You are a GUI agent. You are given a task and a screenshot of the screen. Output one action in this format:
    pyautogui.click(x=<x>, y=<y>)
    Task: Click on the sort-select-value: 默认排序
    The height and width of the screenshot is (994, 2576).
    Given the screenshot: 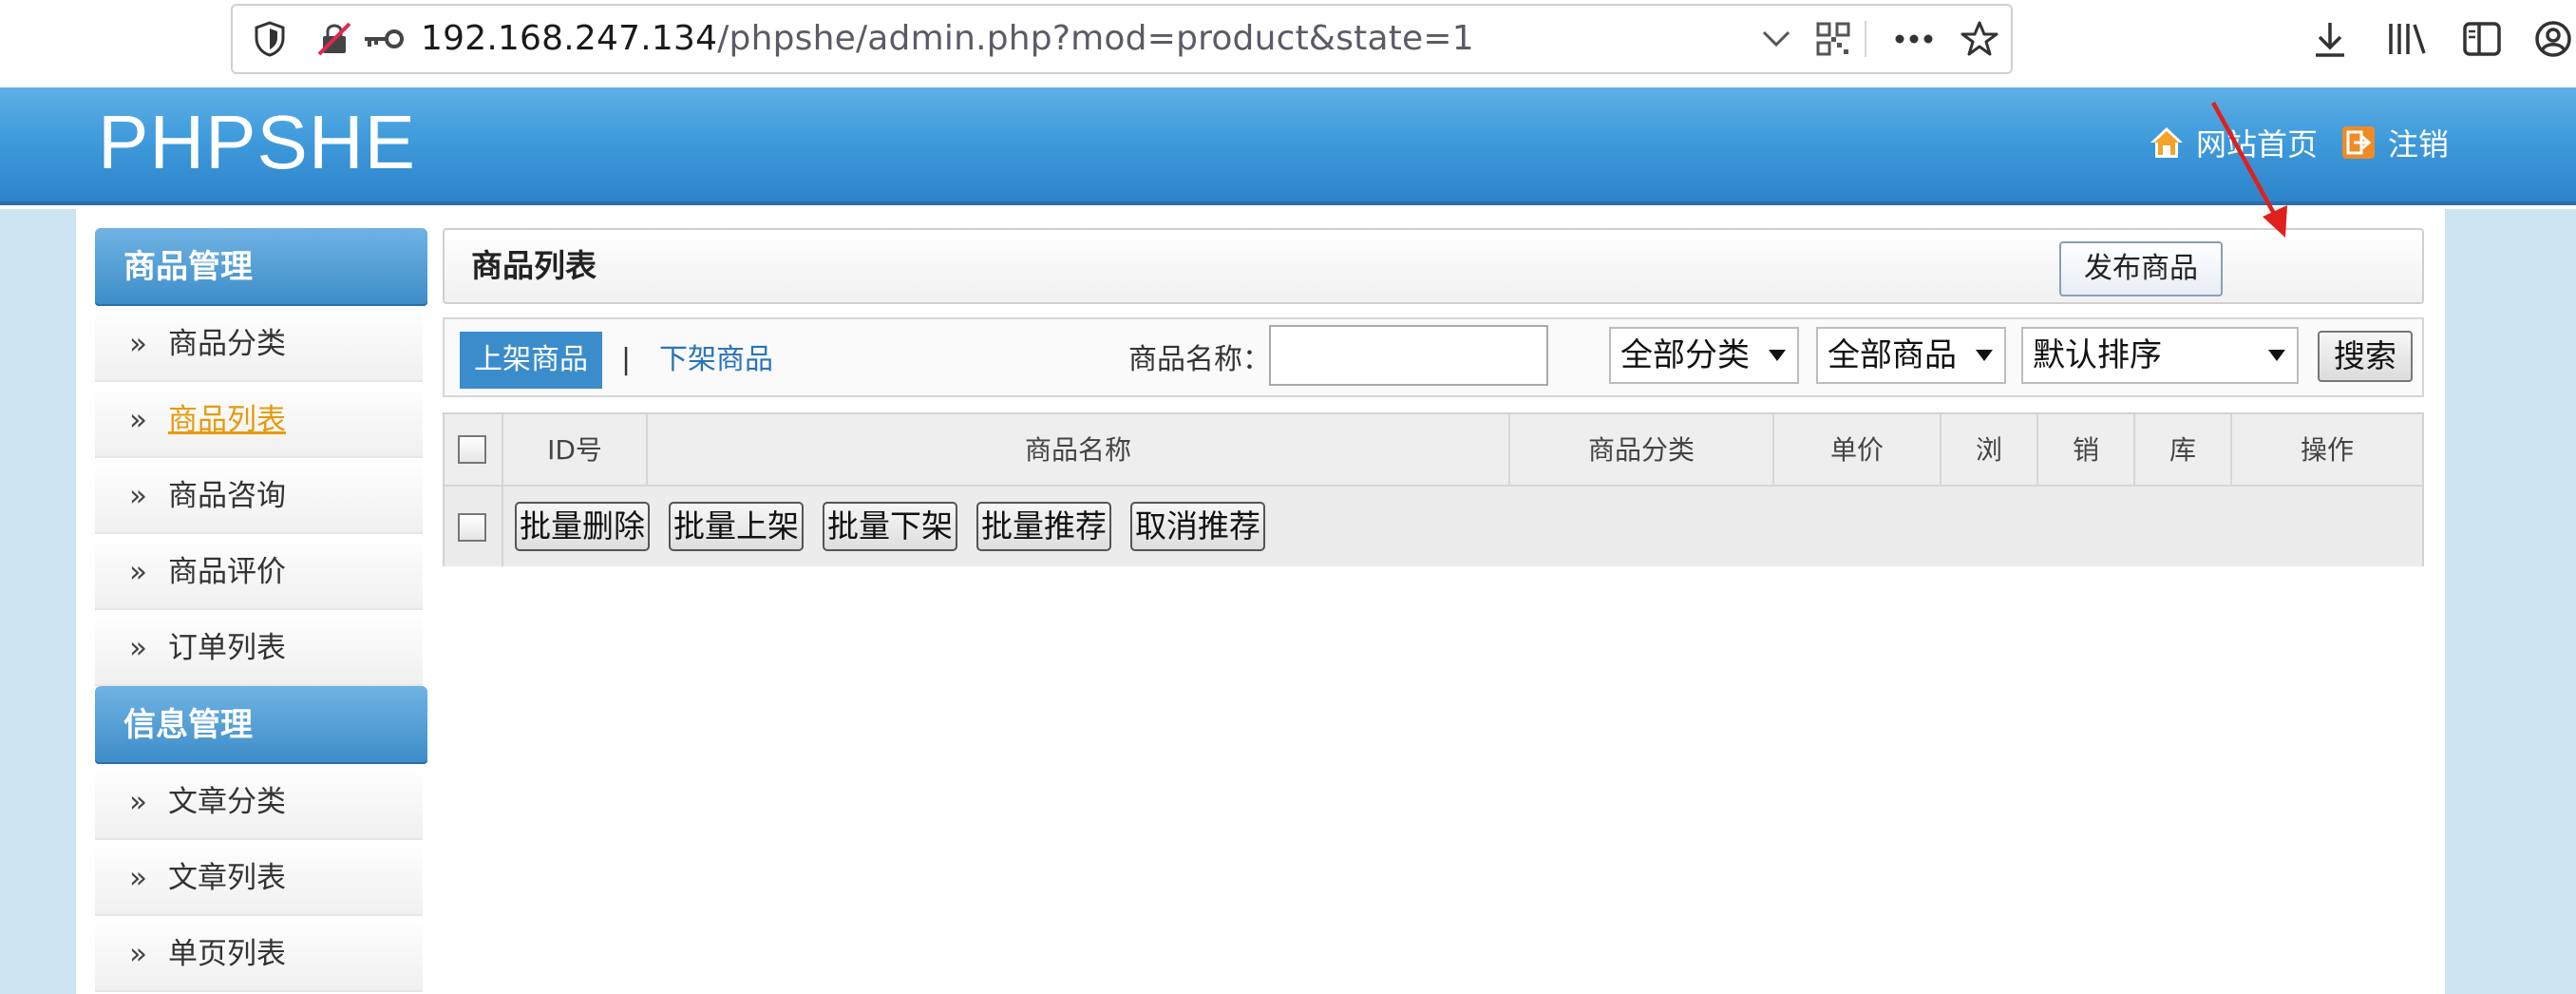 What is the action you would take?
    pyautogui.click(x=2097, y=355)
    